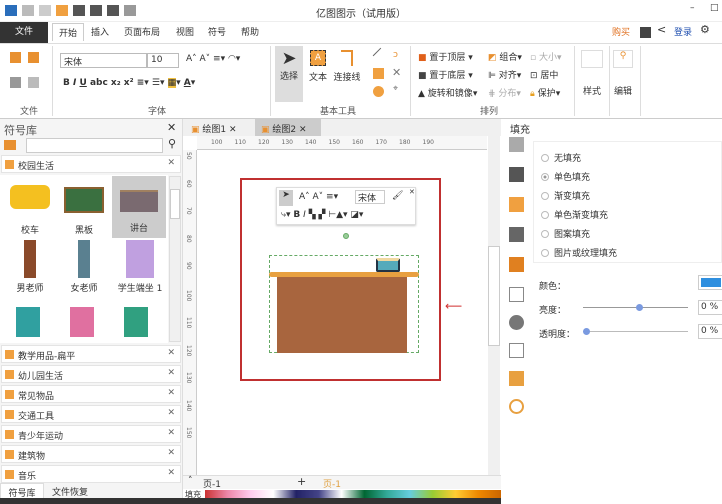 The width and height of the screenshot is (722, 504). Describe the element at coordinates (91, 354) in the screenshot. I see `category-item: 教学用品-扁平 ✕` at that location.